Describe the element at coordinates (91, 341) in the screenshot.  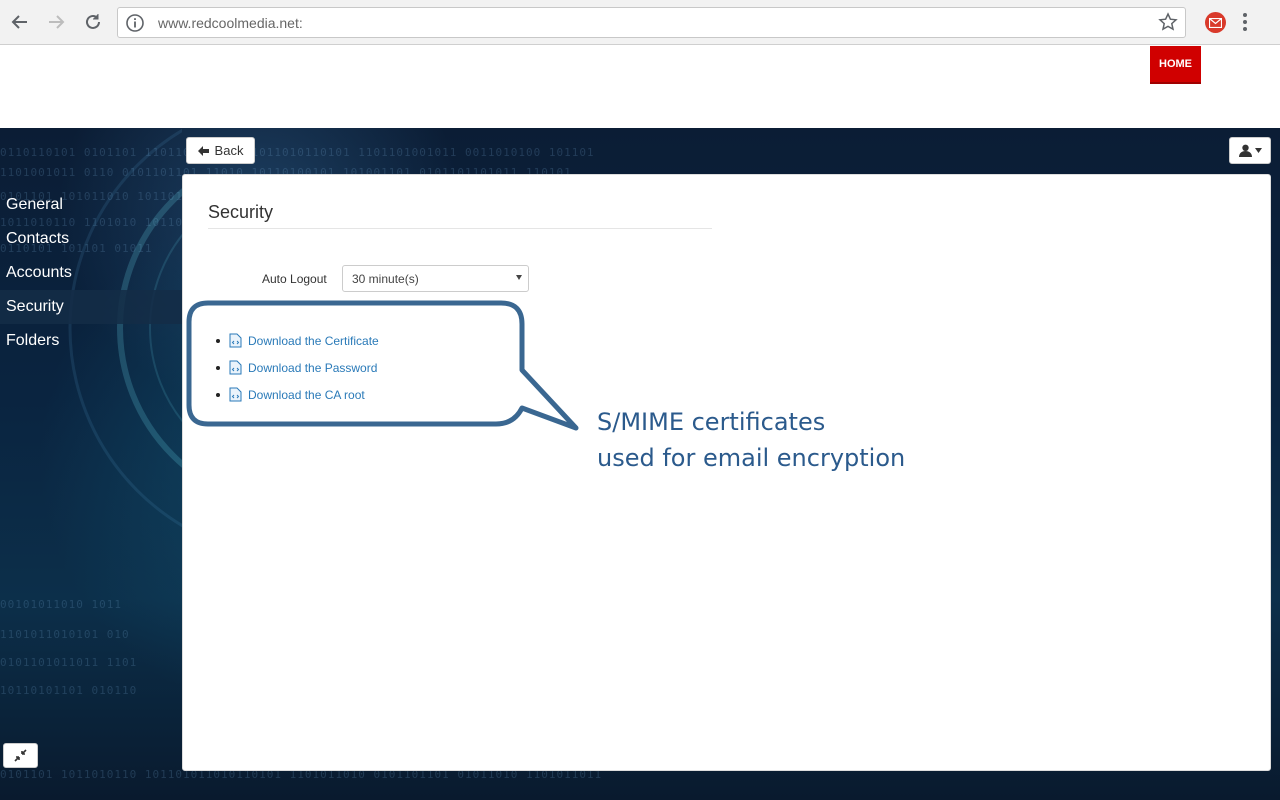
I see `sidebar-item-folders: Folders` at that location.